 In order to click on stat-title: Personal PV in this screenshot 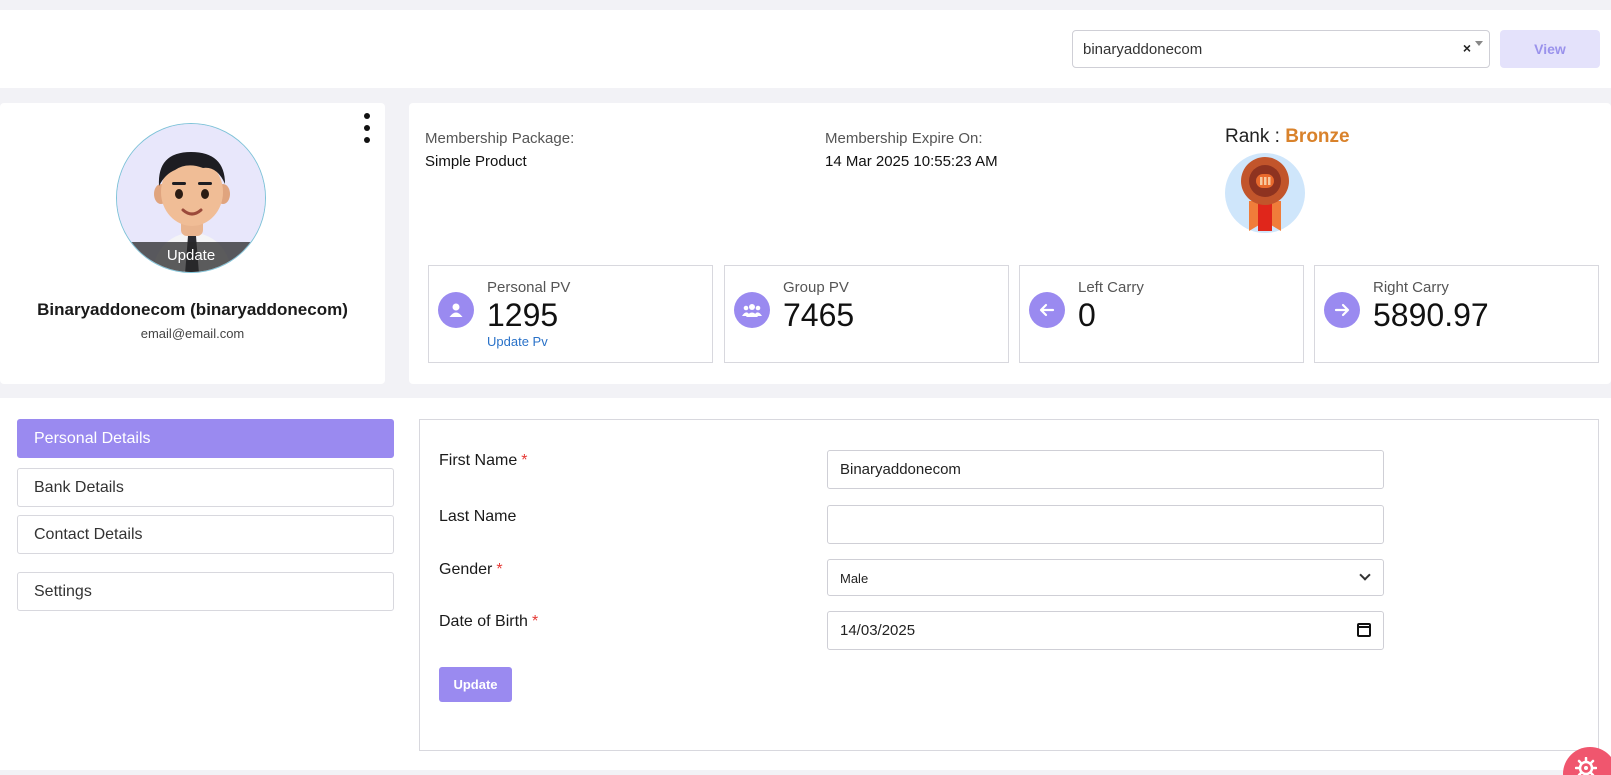, I will do `click(529, 287)`.